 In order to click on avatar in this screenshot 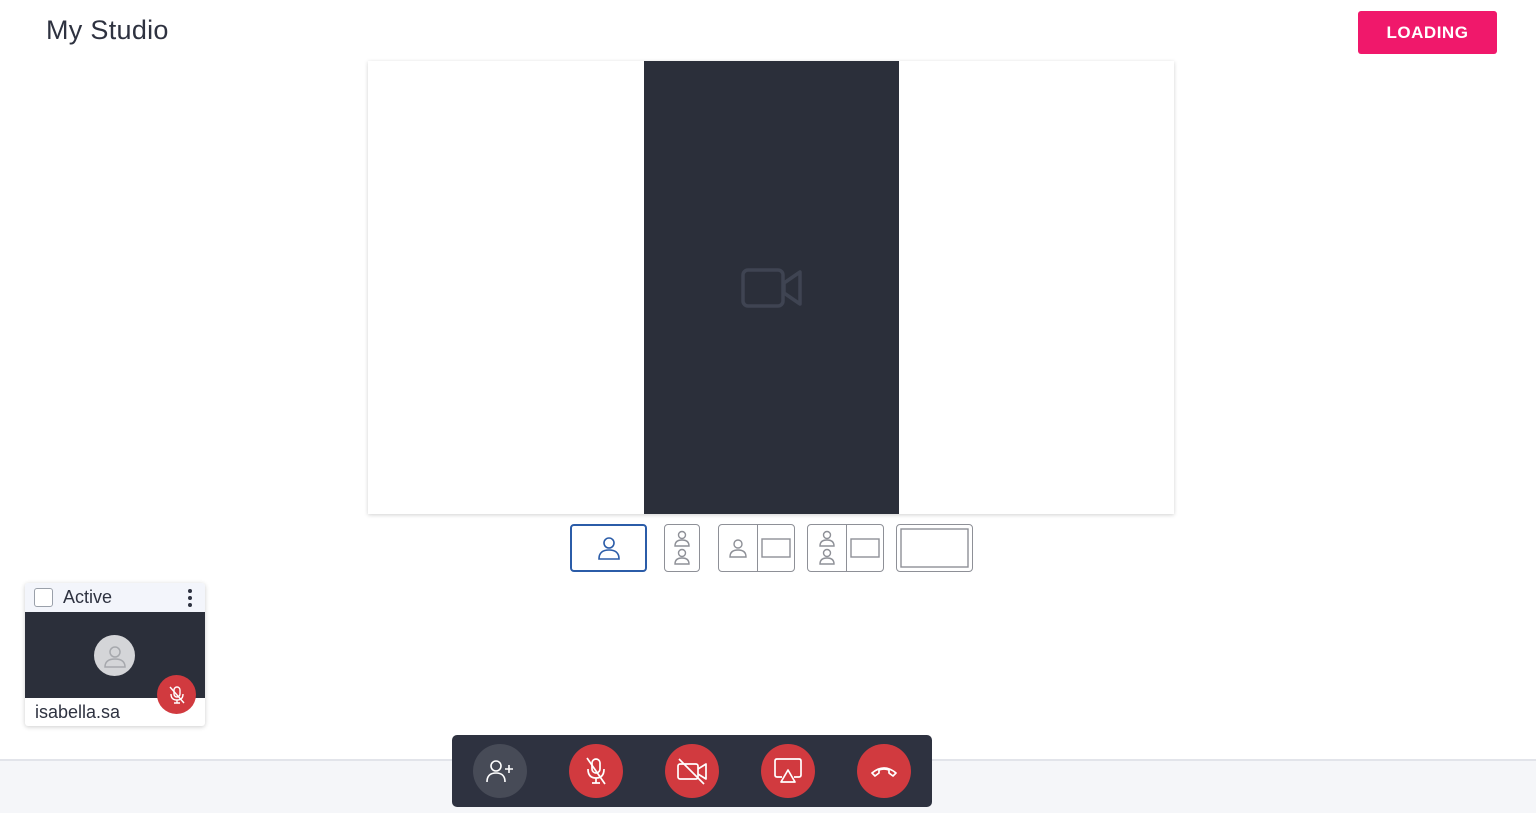, I will do `click(114, 655)`.